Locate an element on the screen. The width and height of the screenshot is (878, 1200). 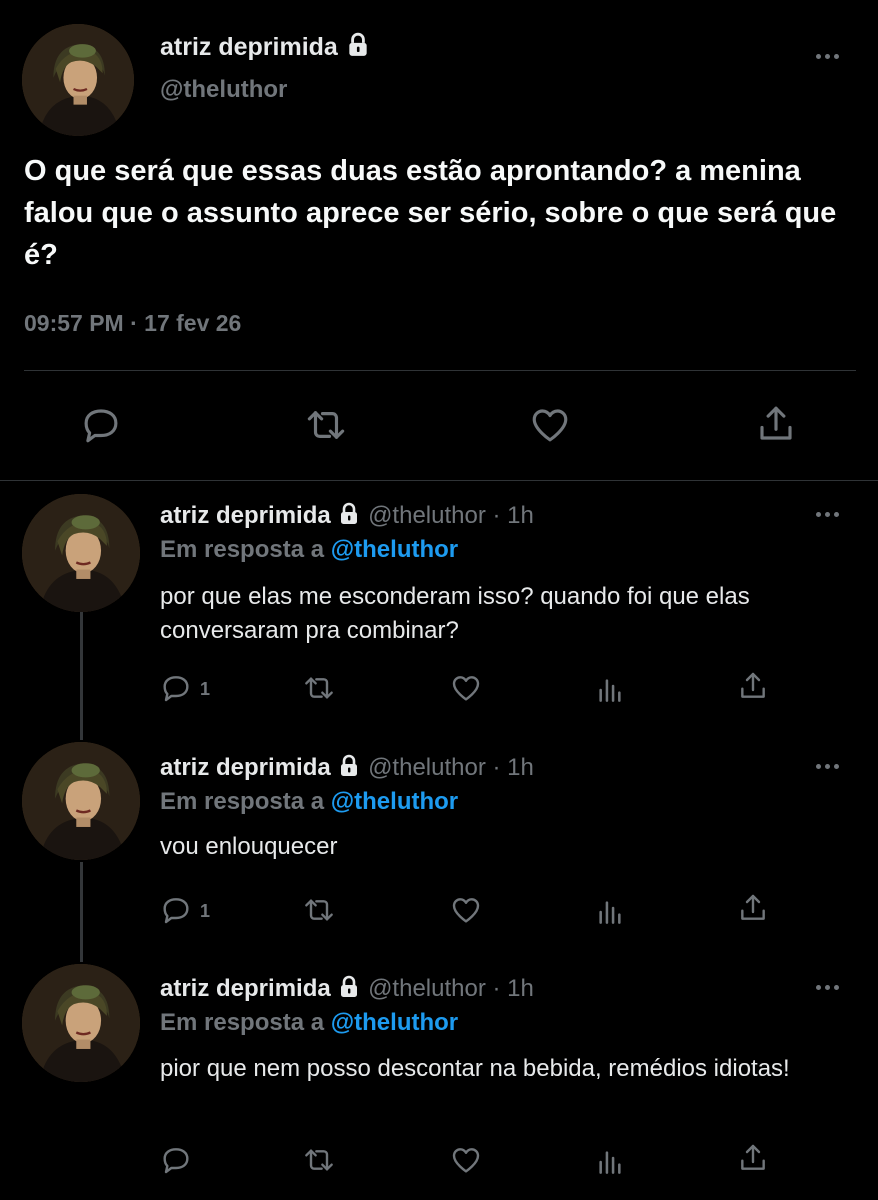
section-divider is located at coordinates (439, 480).